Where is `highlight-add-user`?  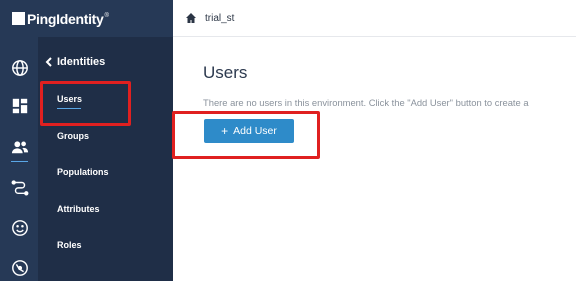
highlight-add-user is located at coordinates (246, 135).